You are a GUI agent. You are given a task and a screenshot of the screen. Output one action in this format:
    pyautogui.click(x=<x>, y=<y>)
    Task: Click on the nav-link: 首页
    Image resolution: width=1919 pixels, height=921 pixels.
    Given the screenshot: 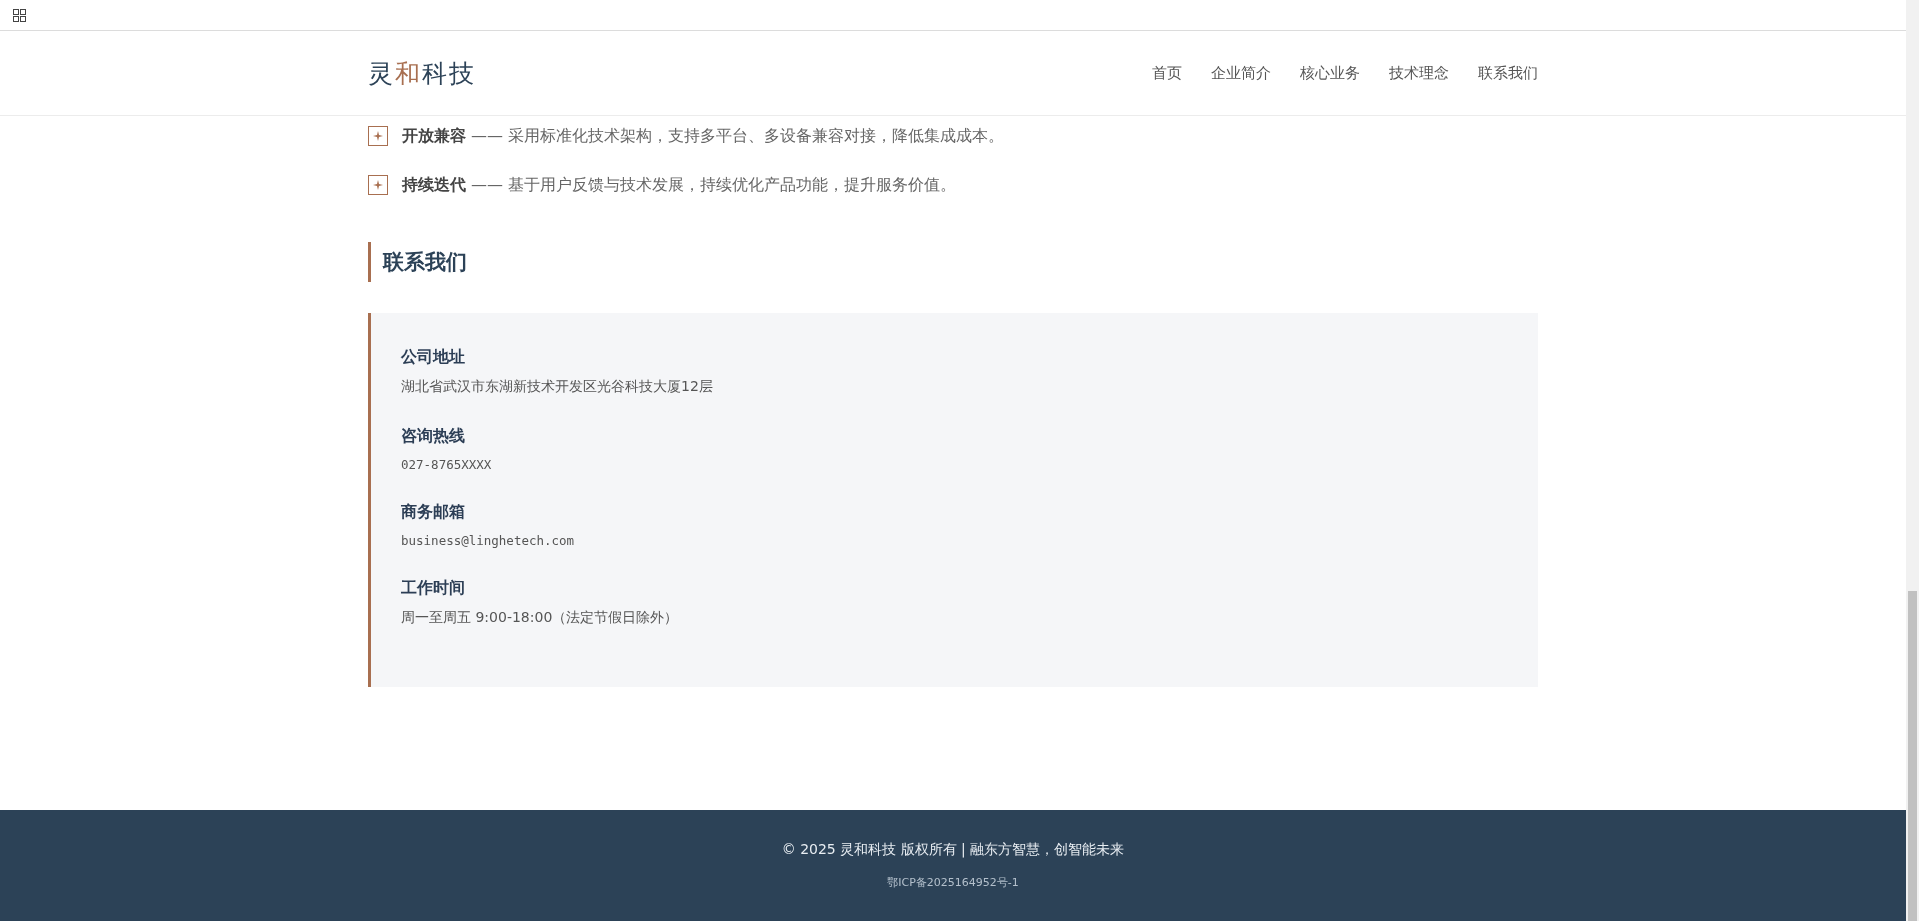 What is the action you would take?
    pyautogui.click(x=1167, y=73)
    